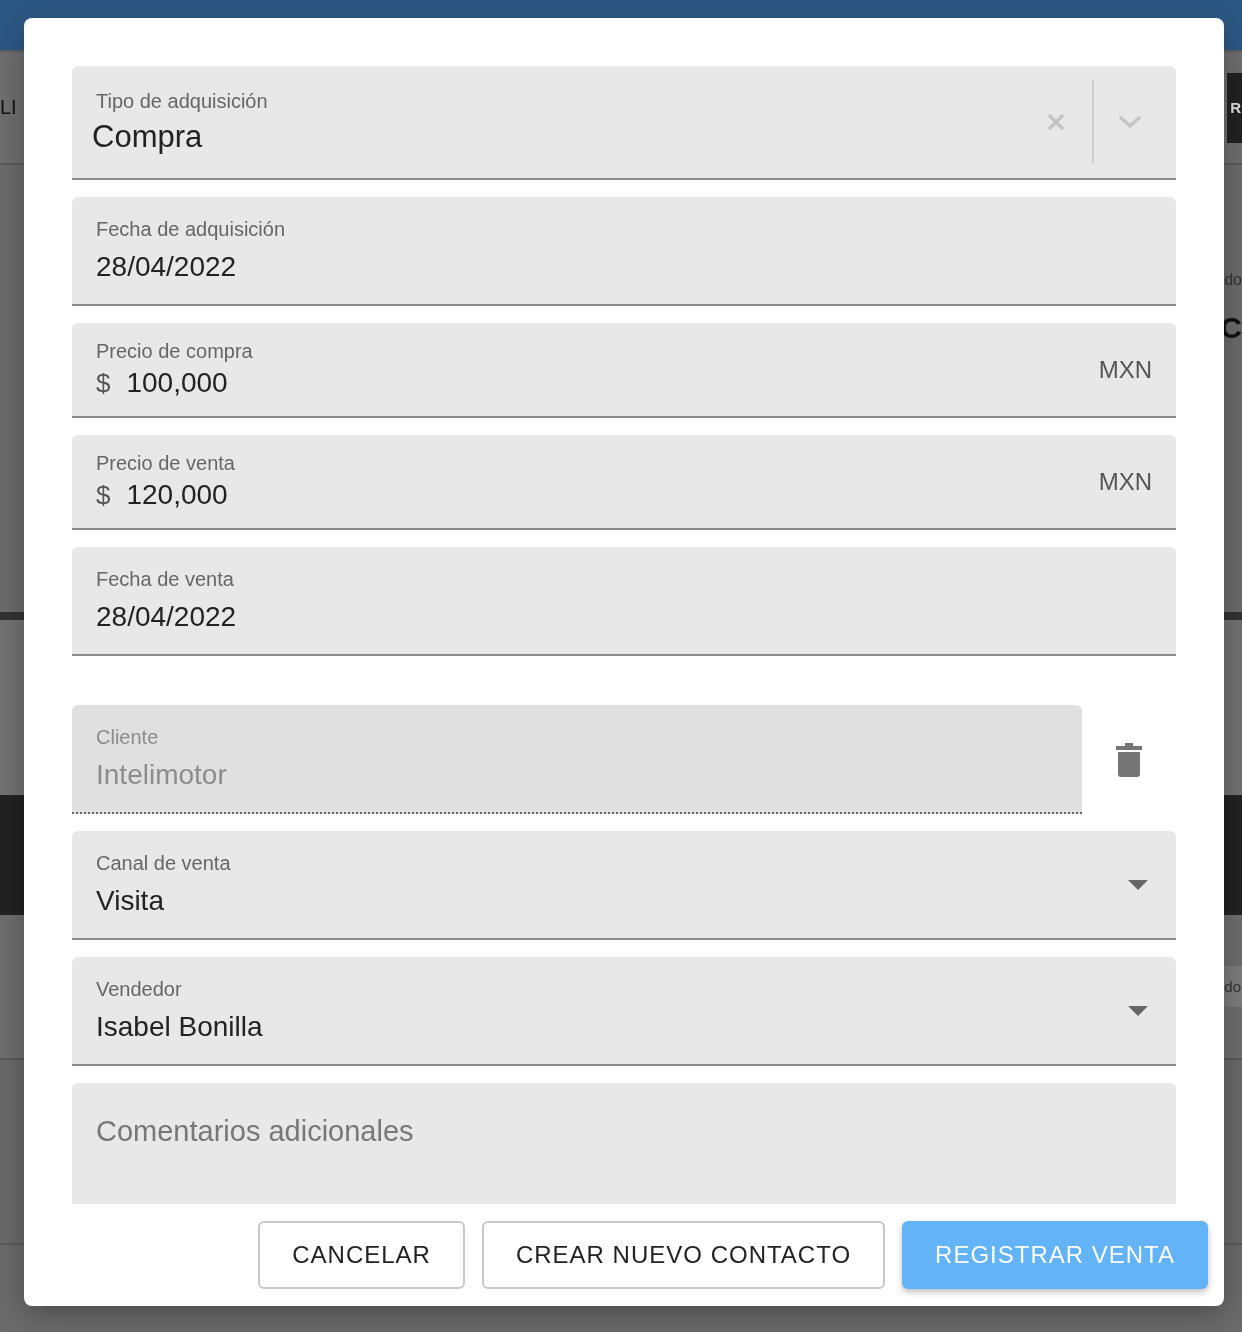 The width and height of the screenshot is (1242, 1332). Describe the element at coordinates (162, 775) in the screenshot. I see `field-value: Intelimotor` at that location.